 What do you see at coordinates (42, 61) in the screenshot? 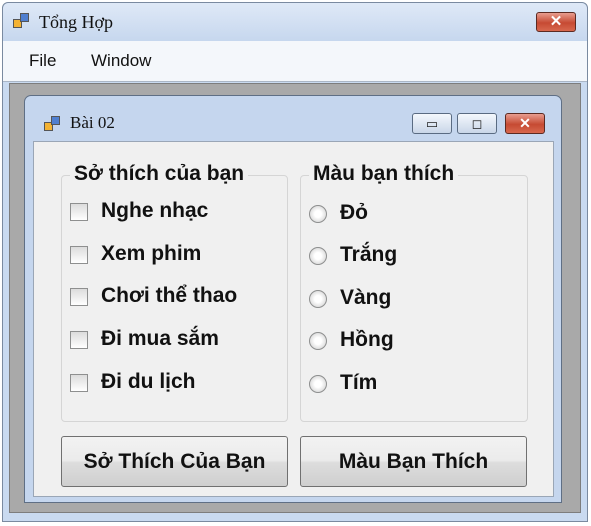
I see `menu-file: File` at bounding box center [42, 61].